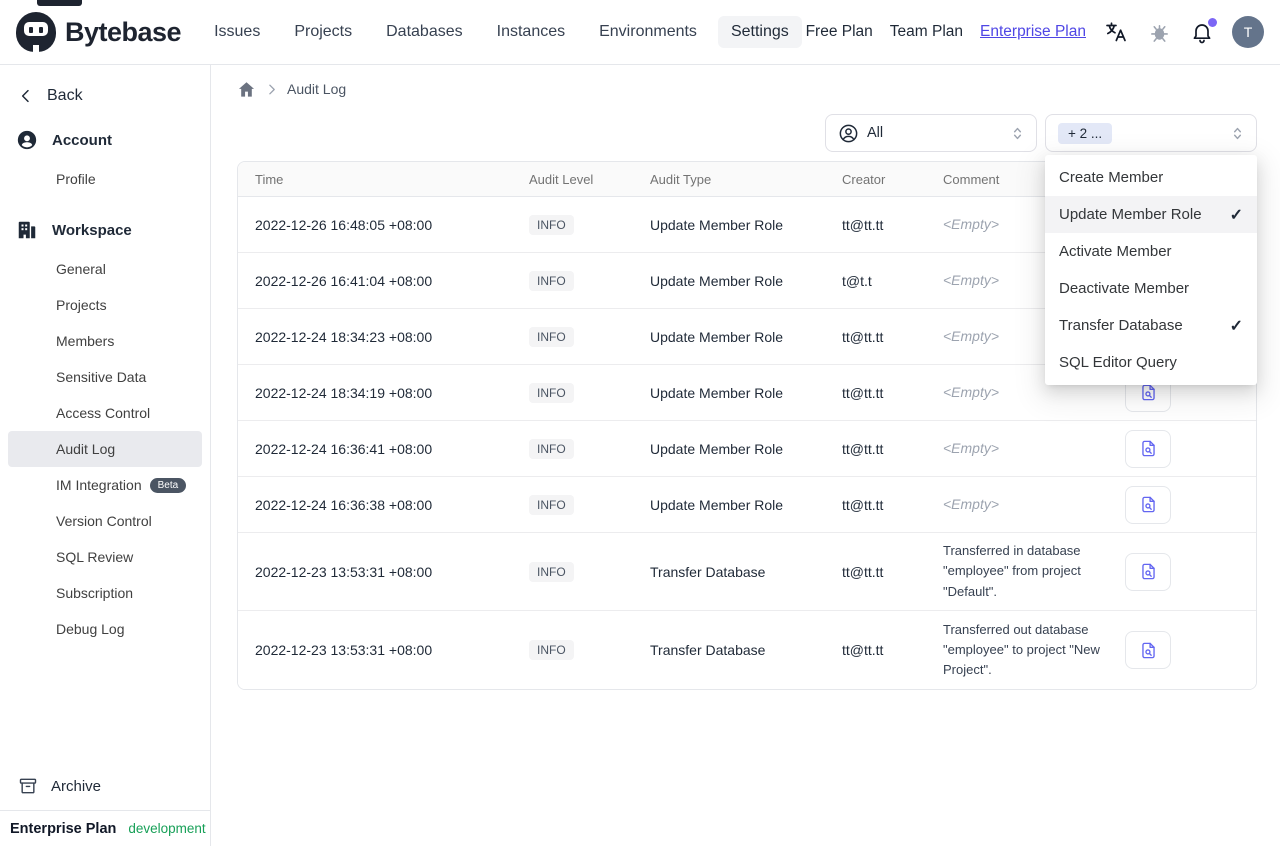 The image size is (1280, 846). What do you see at coordinates (926, 32) in the screenshot?
I see `team-plan-link: Team Plan` at bounding box center [926, 32].